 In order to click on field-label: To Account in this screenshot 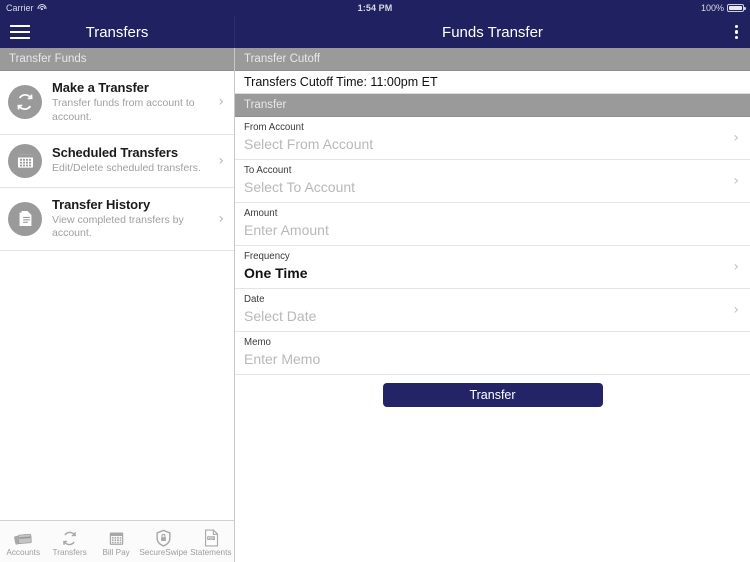, I will do `click(268, 170)`.